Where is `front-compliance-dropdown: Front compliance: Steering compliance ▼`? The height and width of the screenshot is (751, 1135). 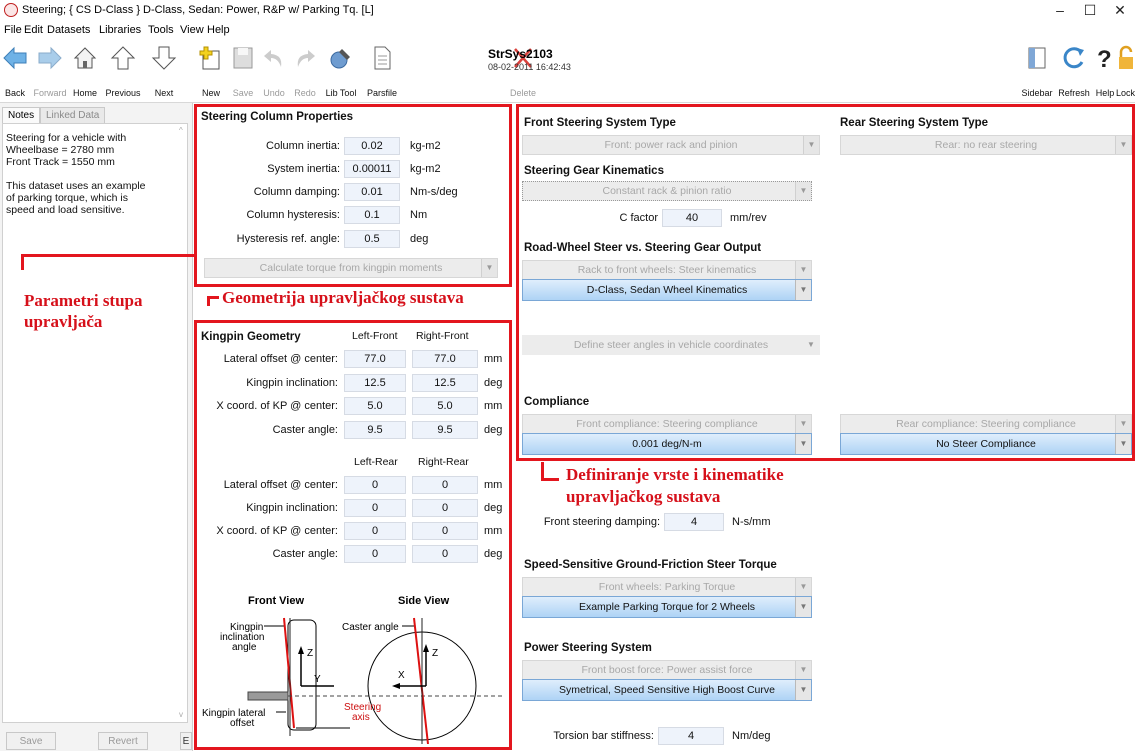
front-compliance-dropdown: Front compliance: Steering compliance ▼ is located at coordinates (667, 424).